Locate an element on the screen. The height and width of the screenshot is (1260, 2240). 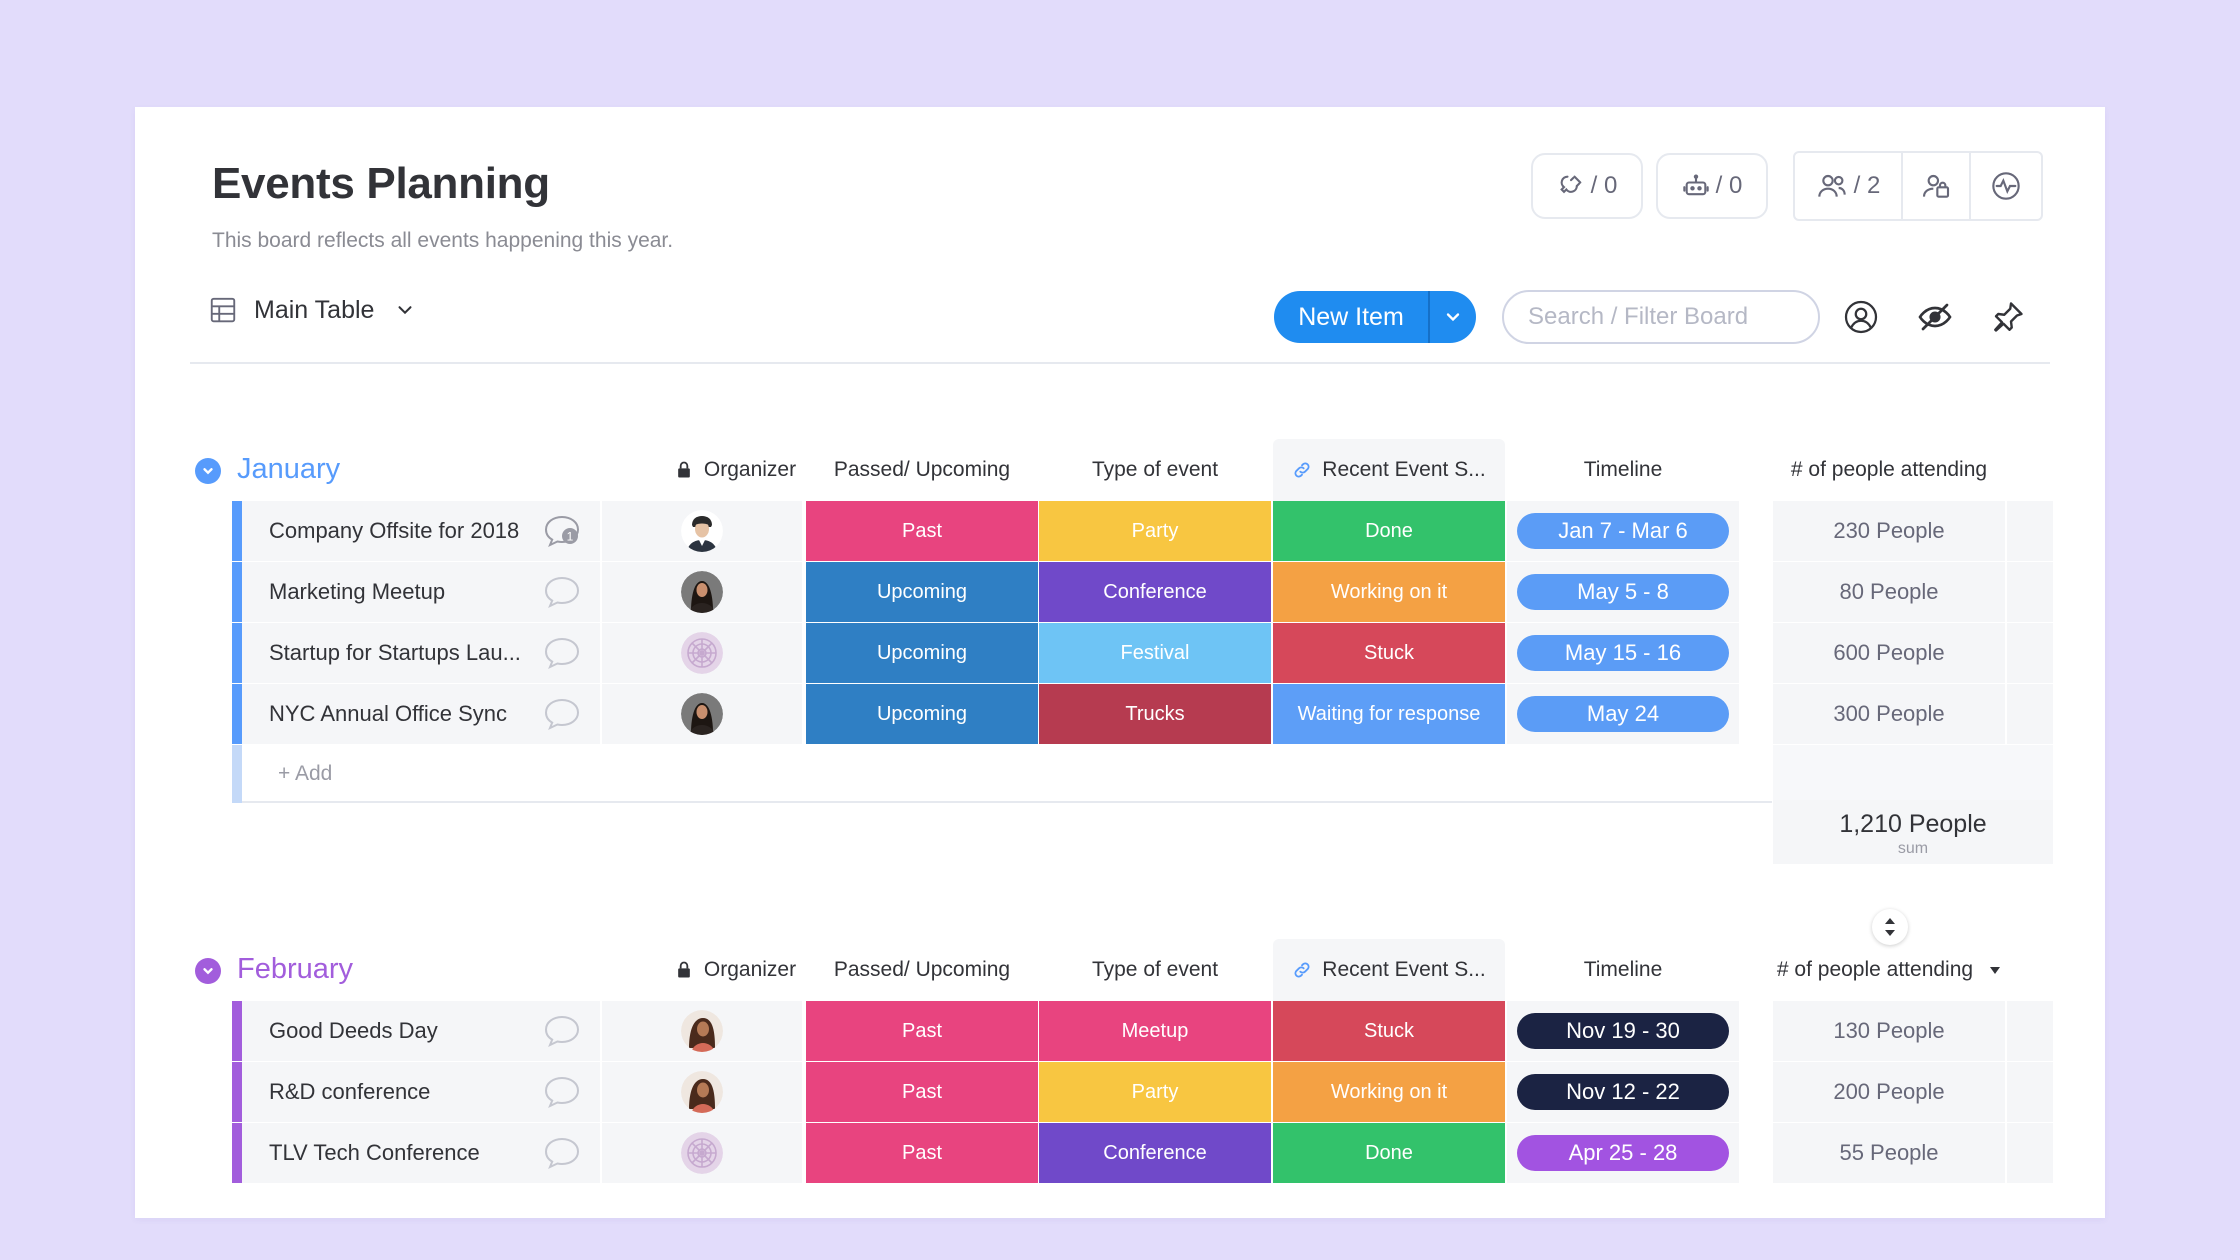
hide-columns-button is located at coordinates (1935, 317).